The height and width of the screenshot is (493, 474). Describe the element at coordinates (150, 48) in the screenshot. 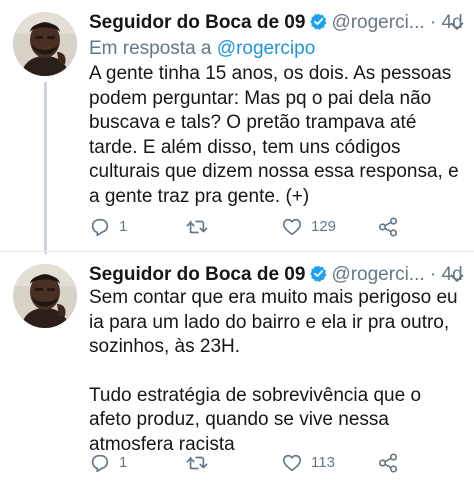

I see `reply-prefix: Em resposta a` at that location.